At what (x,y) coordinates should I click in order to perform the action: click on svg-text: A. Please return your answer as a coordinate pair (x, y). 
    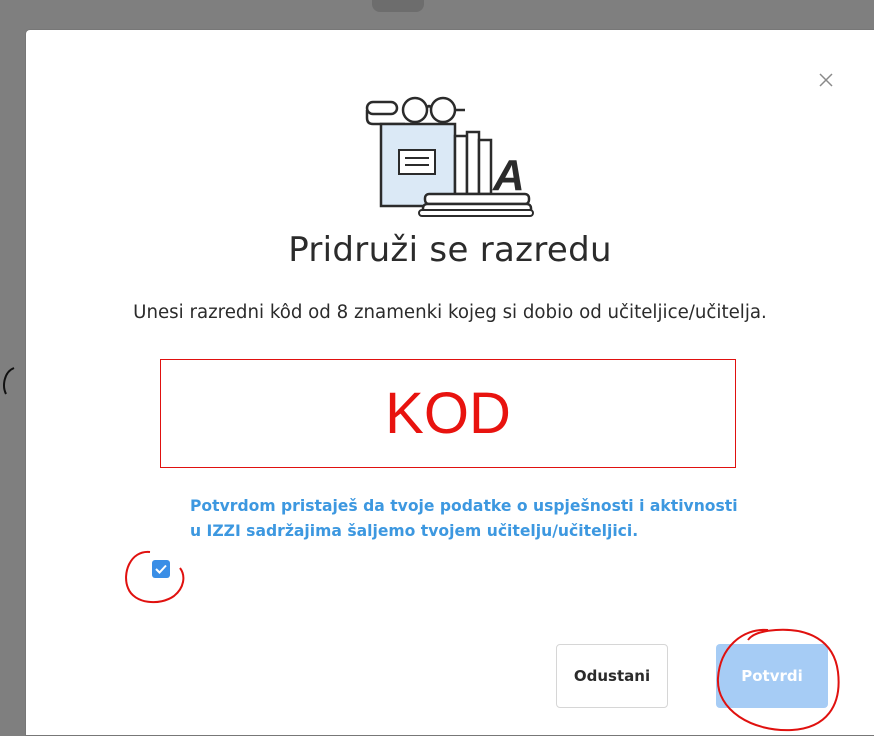
    Looking at the image, I should click on (508, 175).